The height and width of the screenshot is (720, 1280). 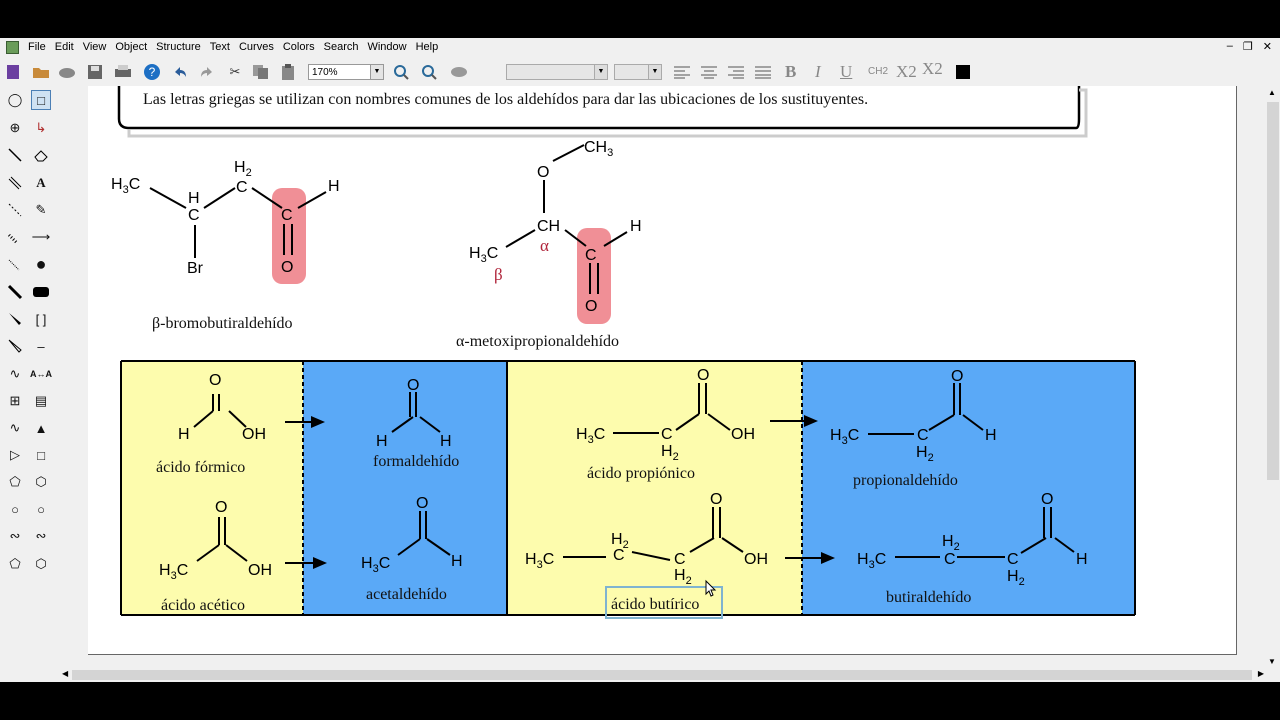 I want to click on right-aldehyde-panel, so click(x=968, y=488).